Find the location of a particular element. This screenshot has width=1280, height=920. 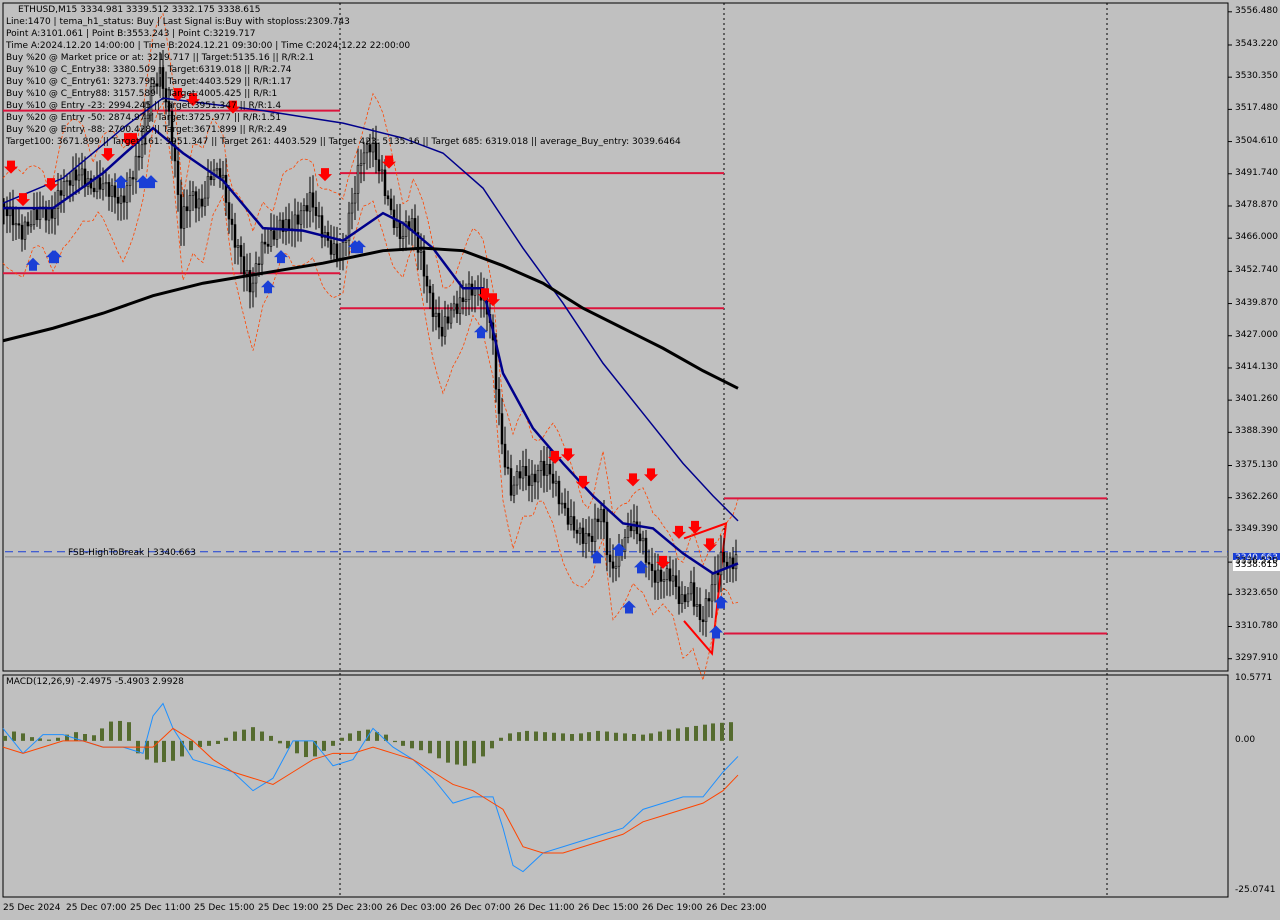

time-tick-label: 25 Dec 19:00 is located at coordinates (288, 908).